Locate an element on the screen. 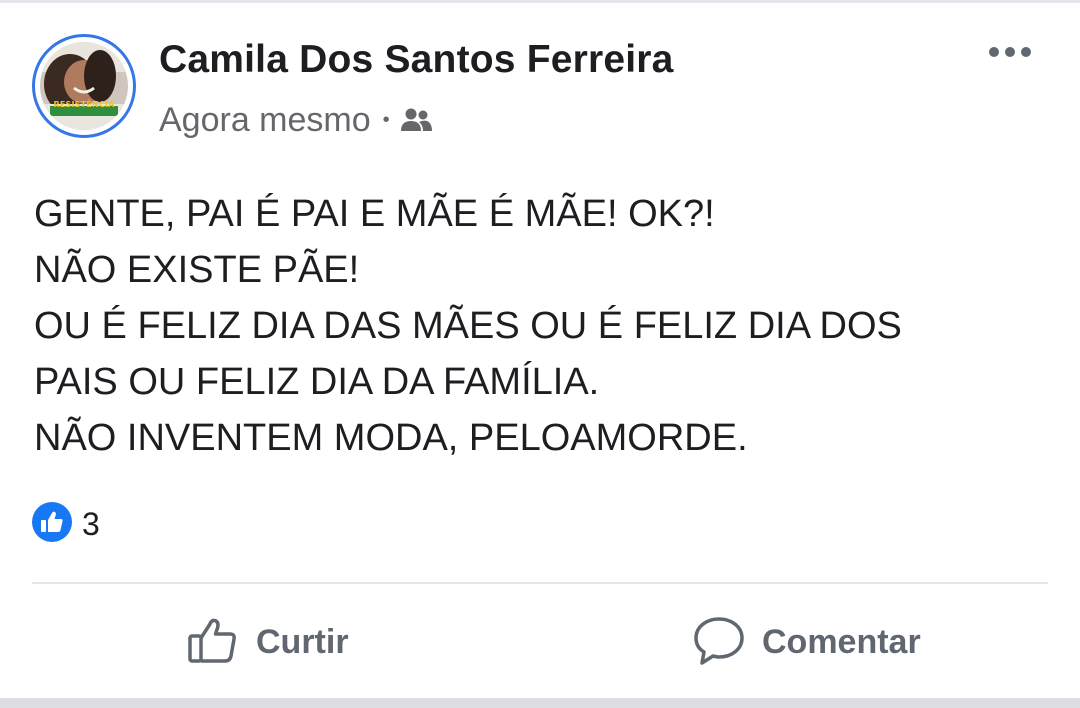  post-meta: Agora mesmo • is located at coordinates (295, 120).